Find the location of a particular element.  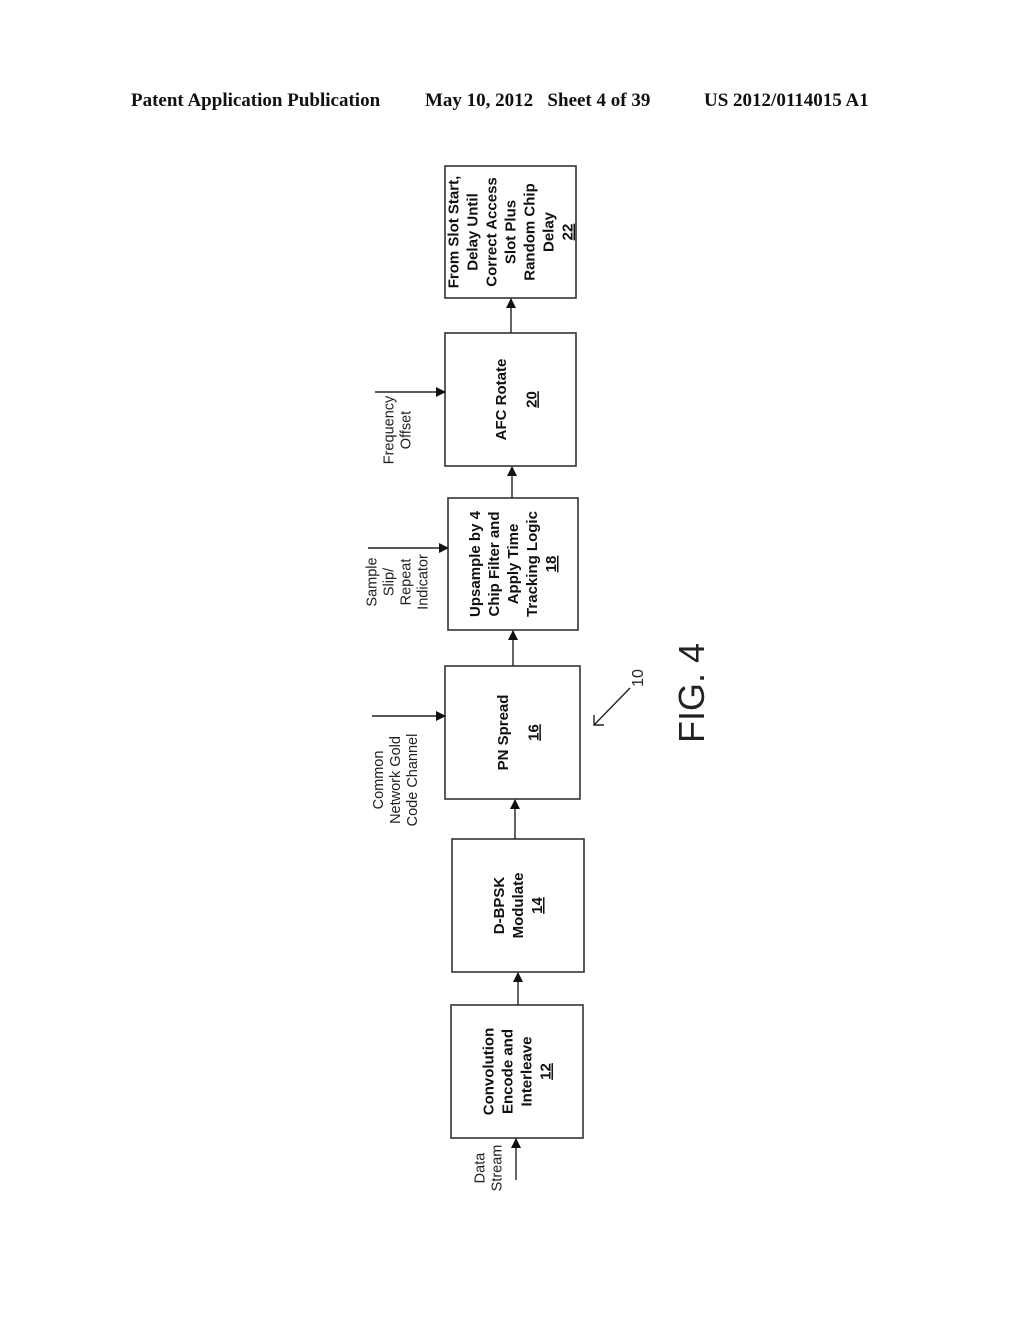

input-to-block-20: FrequencyOffset is located at coordinates (410, 425).